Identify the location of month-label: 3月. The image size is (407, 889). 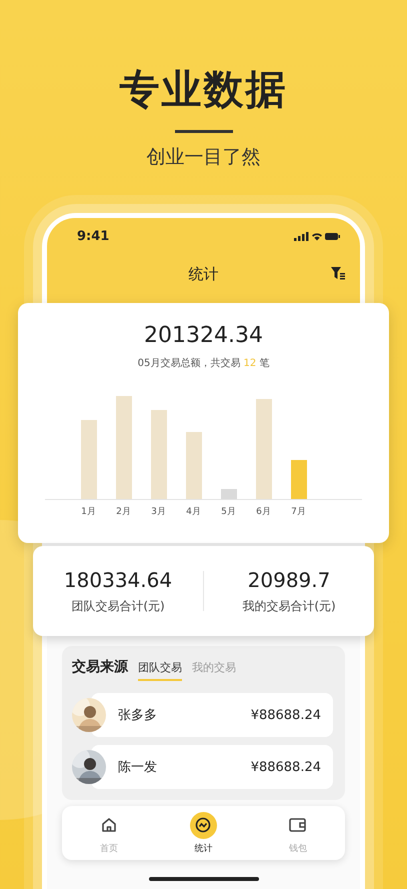
(158, 512).